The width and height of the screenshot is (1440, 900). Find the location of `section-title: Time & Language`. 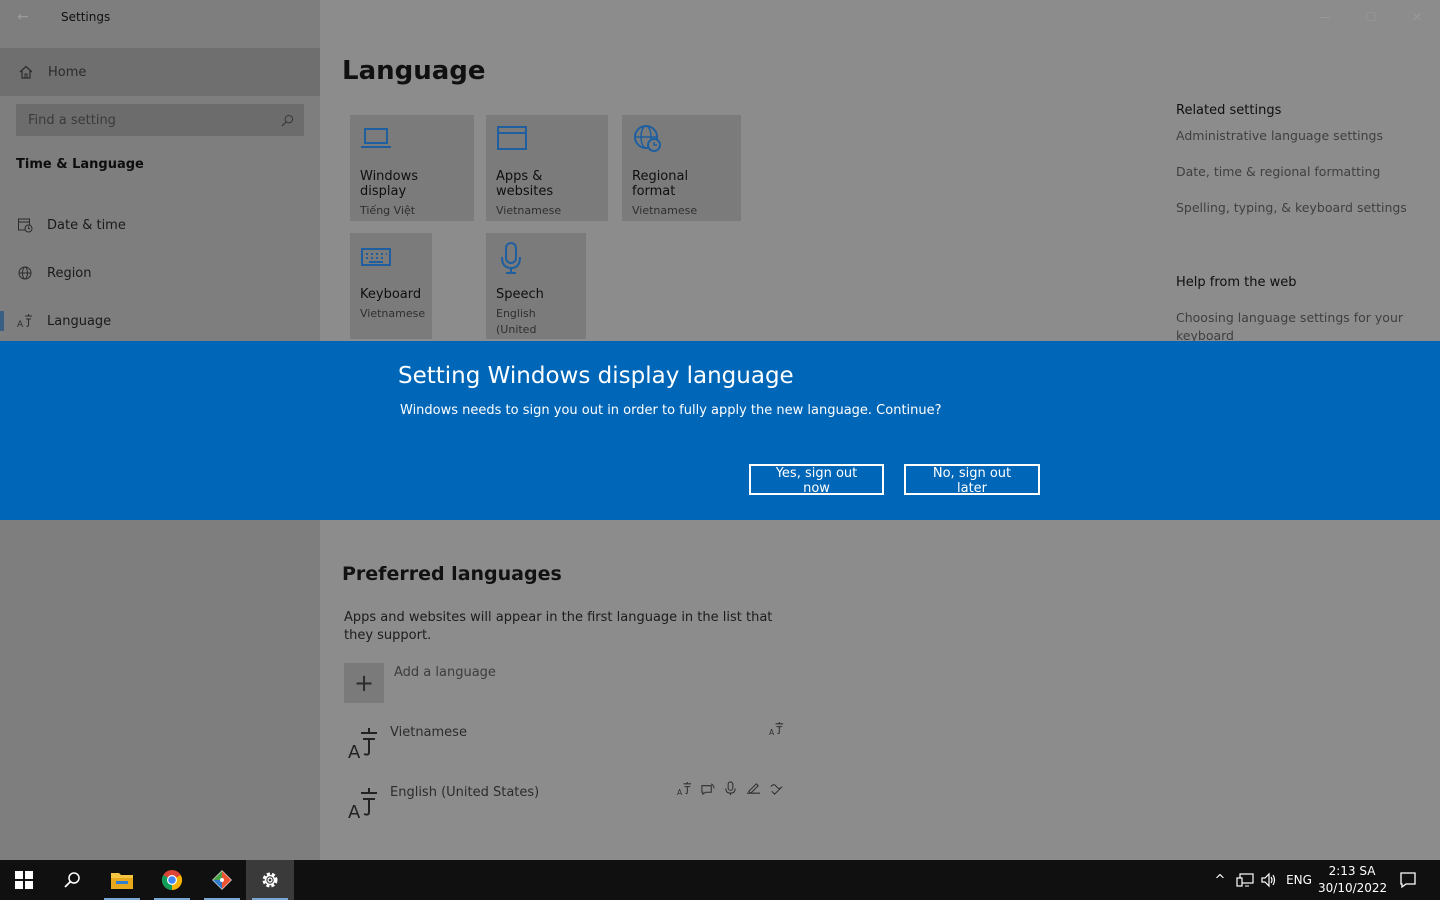

section-title: Time & Language is located at coordinates (80, 164).